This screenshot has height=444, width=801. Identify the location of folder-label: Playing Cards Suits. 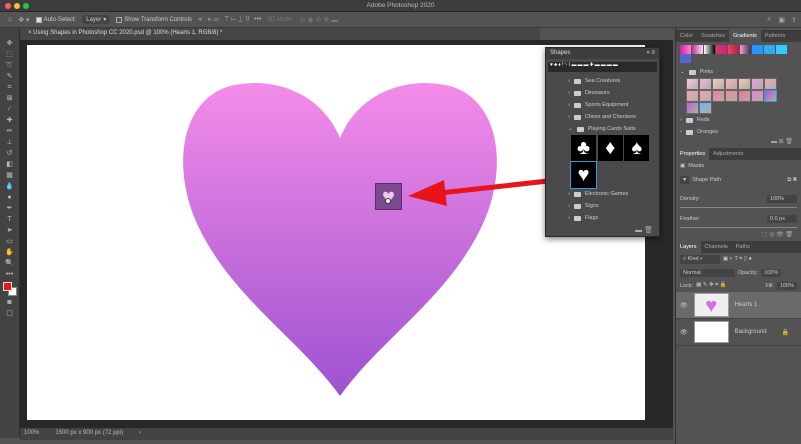
(611, 129).